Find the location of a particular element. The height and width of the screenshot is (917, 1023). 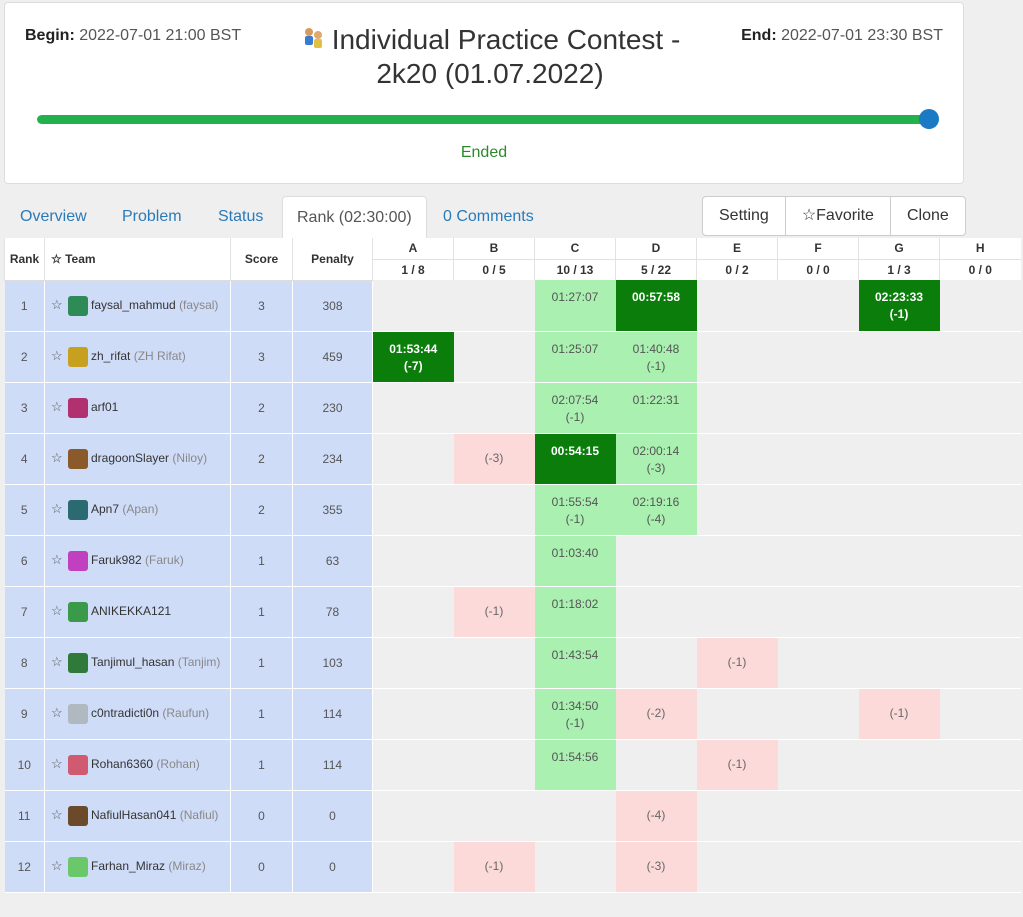

tab-status: Status is located at coordinates (240, 217).